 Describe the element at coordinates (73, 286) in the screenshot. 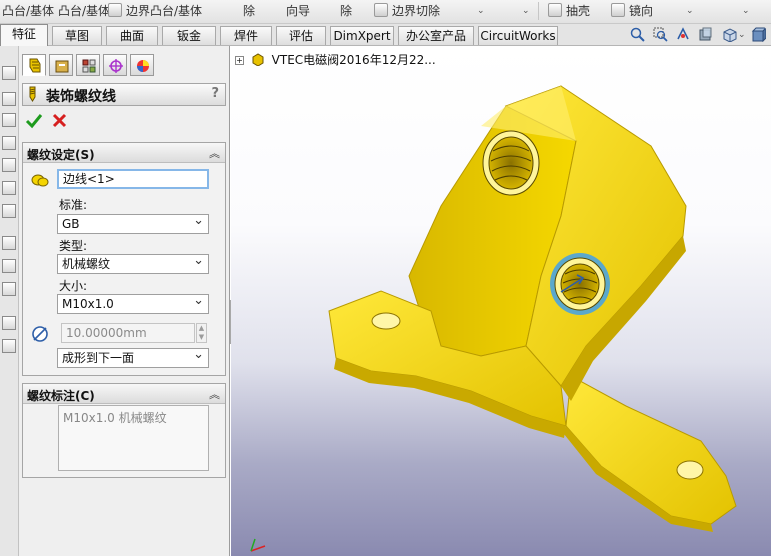

I see `size-label: 大小:` at that location.